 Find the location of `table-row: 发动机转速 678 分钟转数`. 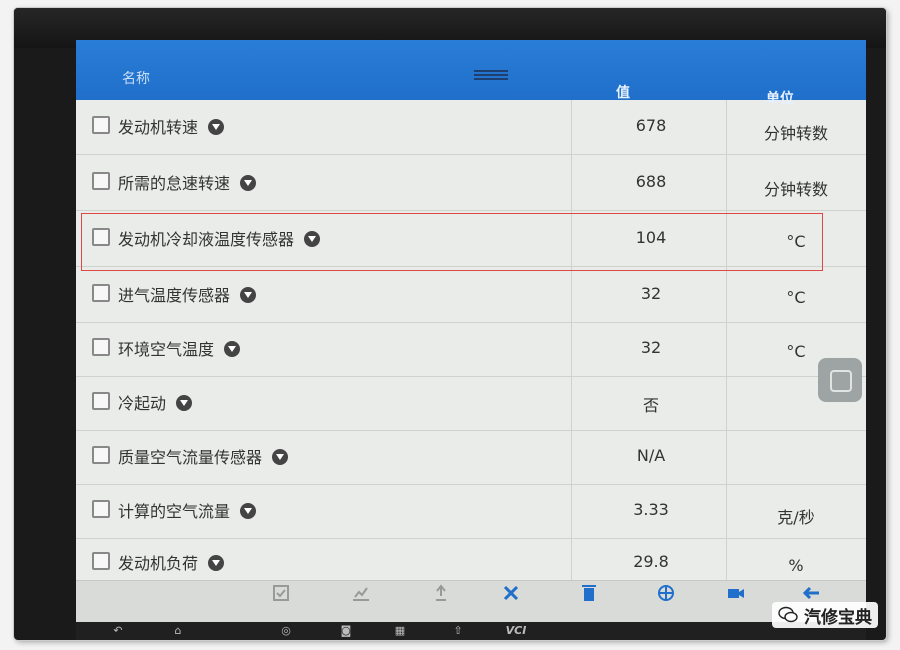

table-row: 发动机转速 678 分钟转数 is located at coordinates (471, 127).